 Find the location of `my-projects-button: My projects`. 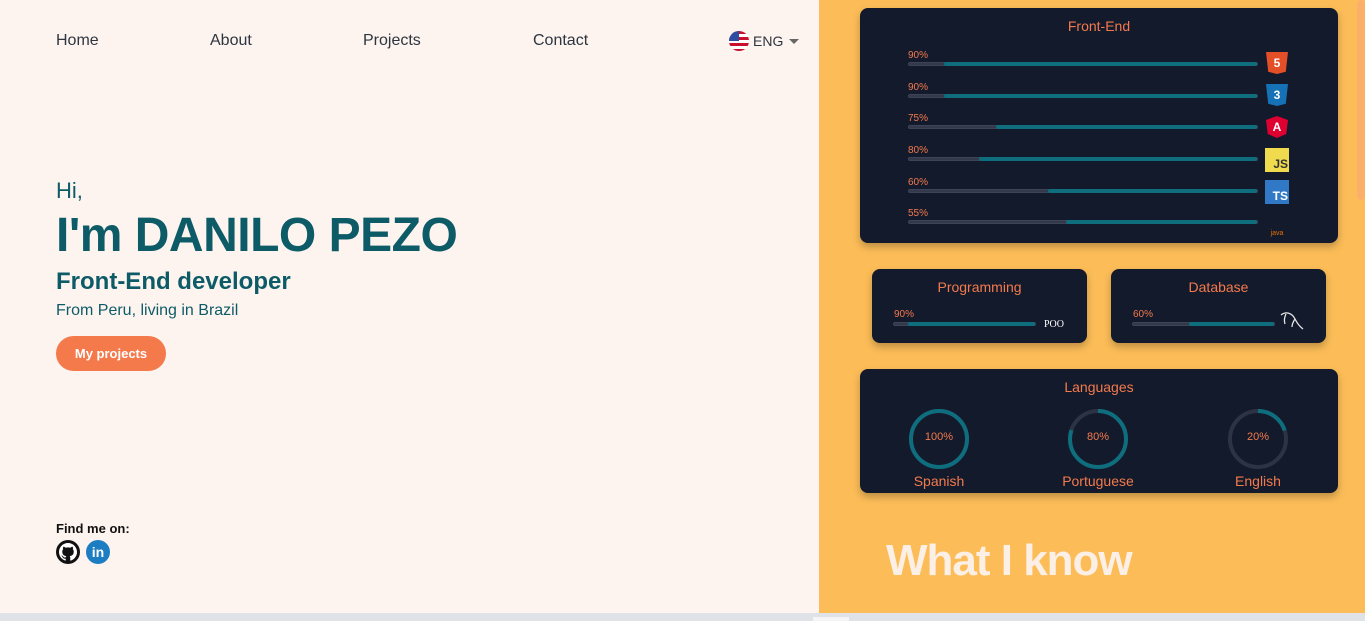

my-projects-button: My projects is located at coordinates (111, 353).